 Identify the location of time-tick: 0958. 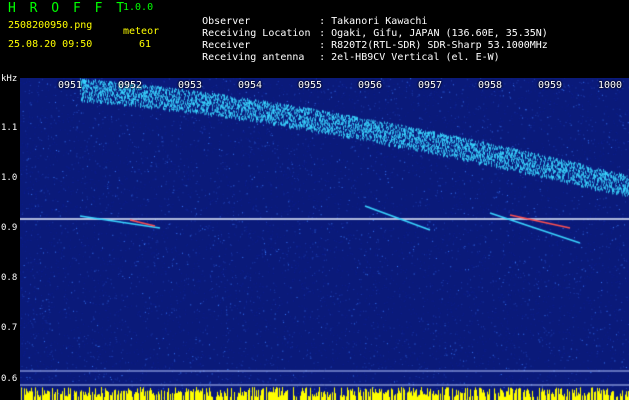
(490, 85).